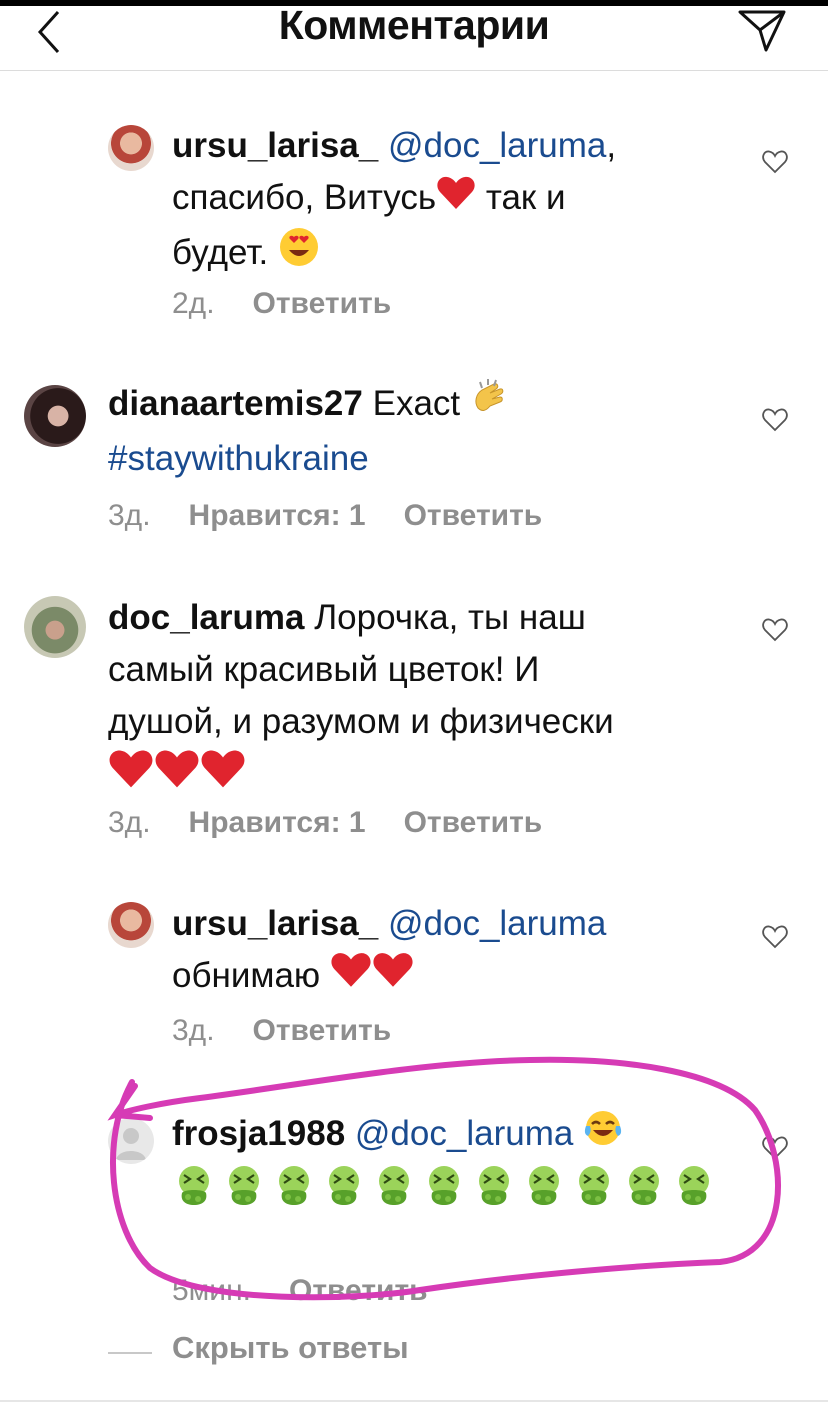 This screenshot has width=828, height=1416. Describe the element at coordinates (258, 1133) in the screenshot. I see `username: frosja1988` at that location.